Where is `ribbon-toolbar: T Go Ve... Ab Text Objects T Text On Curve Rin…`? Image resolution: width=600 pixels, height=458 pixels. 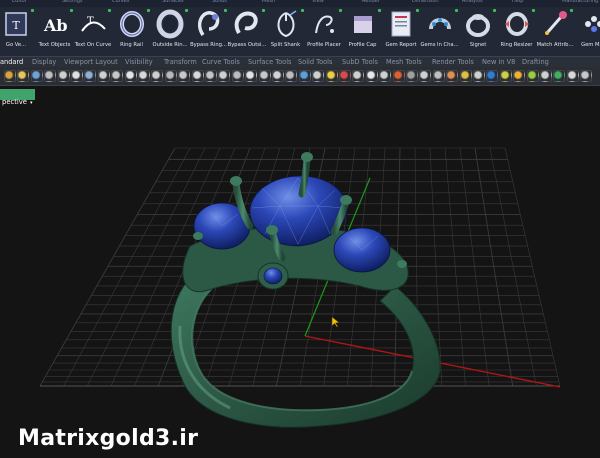 ribbon-toolbar: T Go Ve... Ab Text Objects T Text On Curve Rin… is located at coordinates (300, 32).